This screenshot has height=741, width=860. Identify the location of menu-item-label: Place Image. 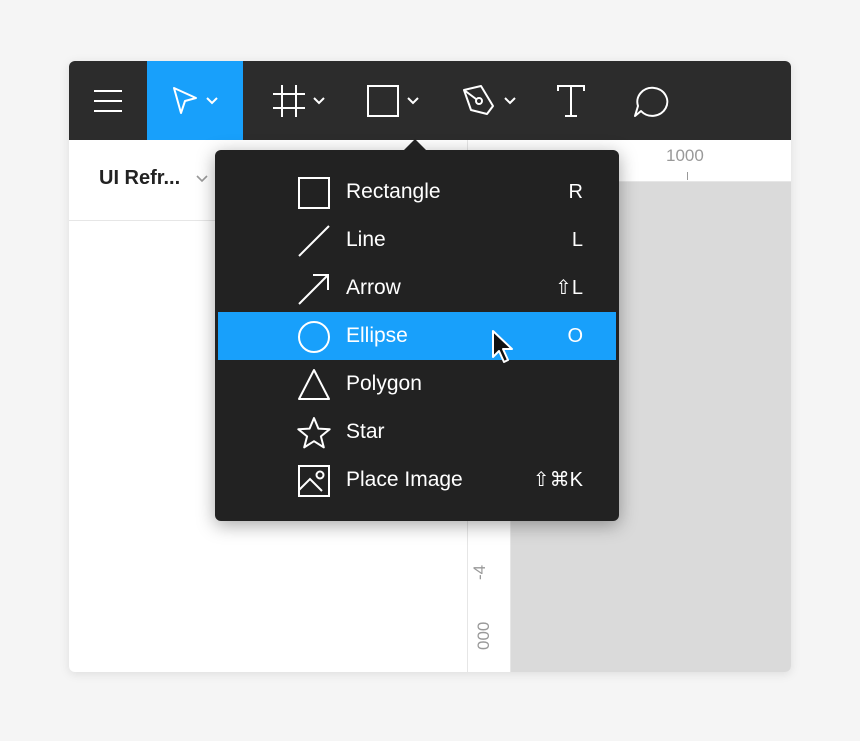
(404, 479).